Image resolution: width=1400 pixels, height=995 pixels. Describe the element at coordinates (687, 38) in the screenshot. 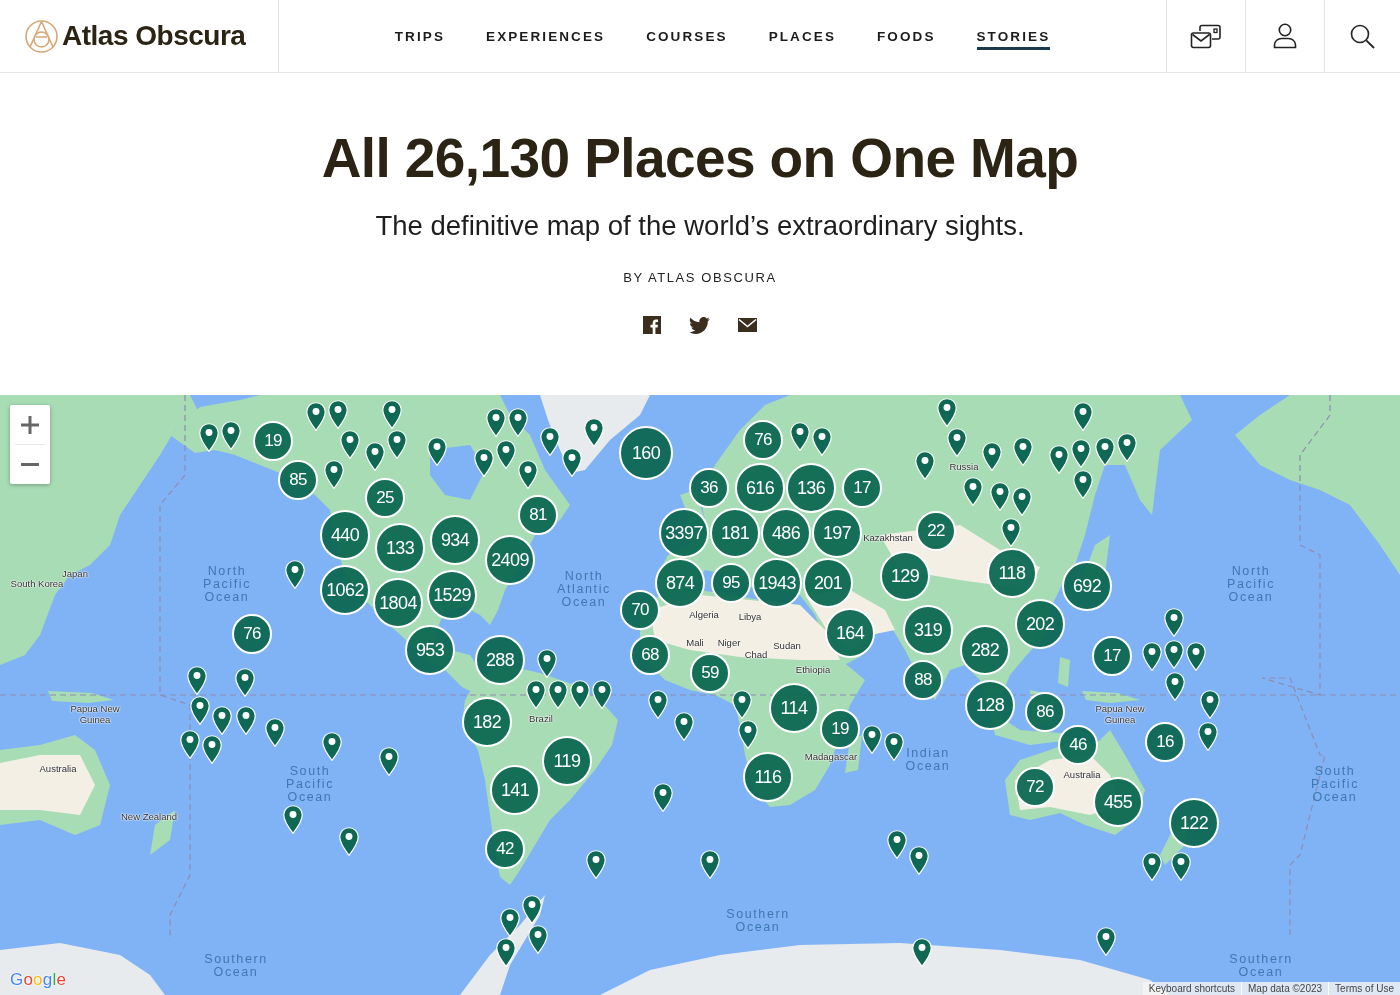

I see `nav-link: COURSES` at that location.